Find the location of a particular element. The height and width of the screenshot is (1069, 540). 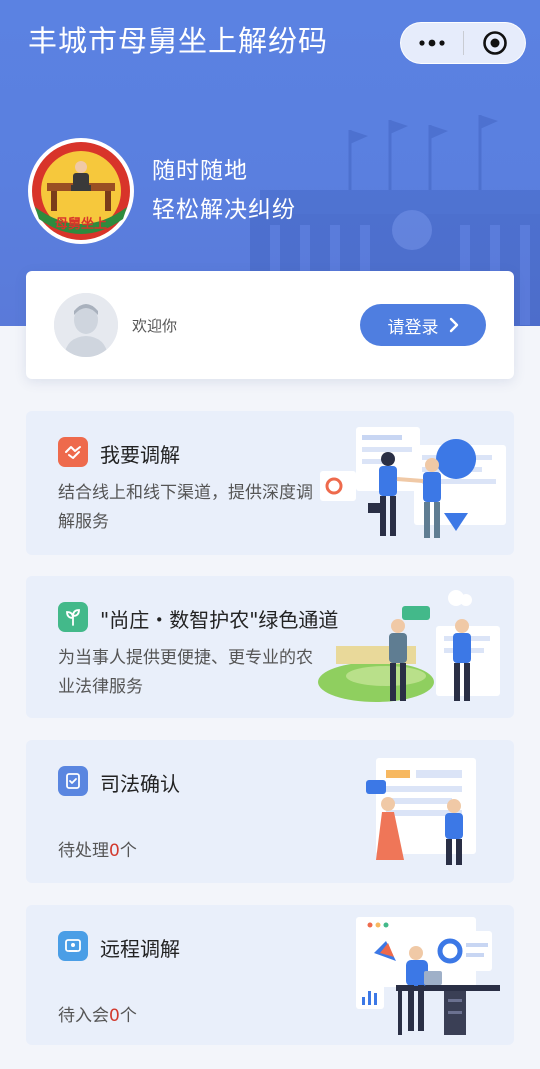

more-dots-icon is located at coordinates (432, 43).